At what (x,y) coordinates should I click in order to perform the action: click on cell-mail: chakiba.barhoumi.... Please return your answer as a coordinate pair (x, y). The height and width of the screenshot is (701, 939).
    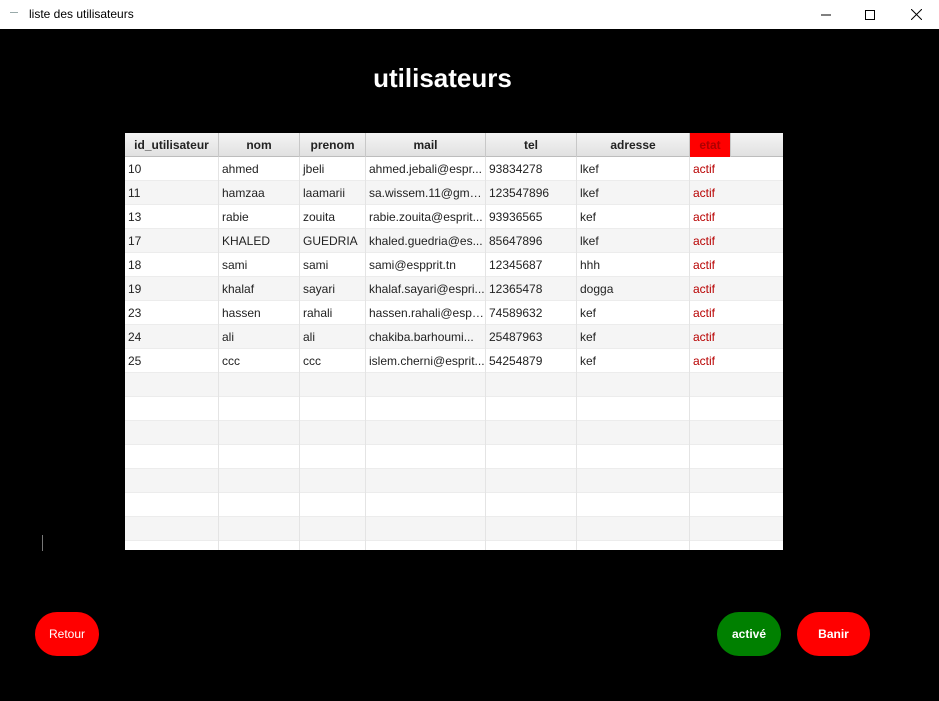
    Looking at the image, I should click on (426, 337).